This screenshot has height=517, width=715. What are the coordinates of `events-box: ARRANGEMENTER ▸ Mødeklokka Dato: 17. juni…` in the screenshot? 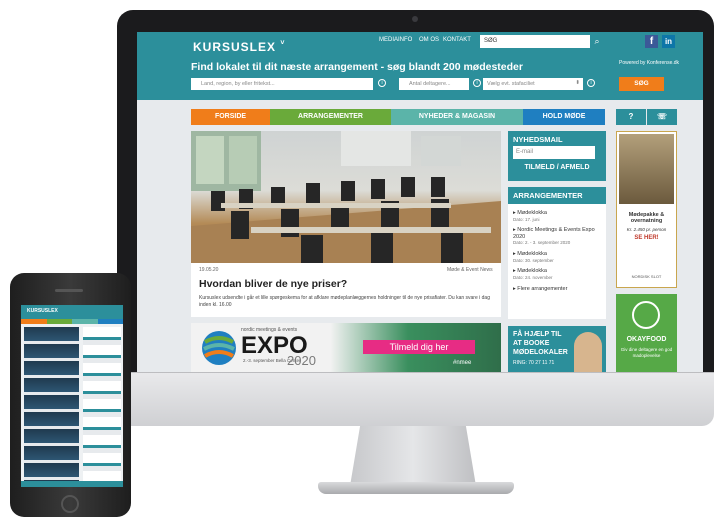 It's located at (557, 253).